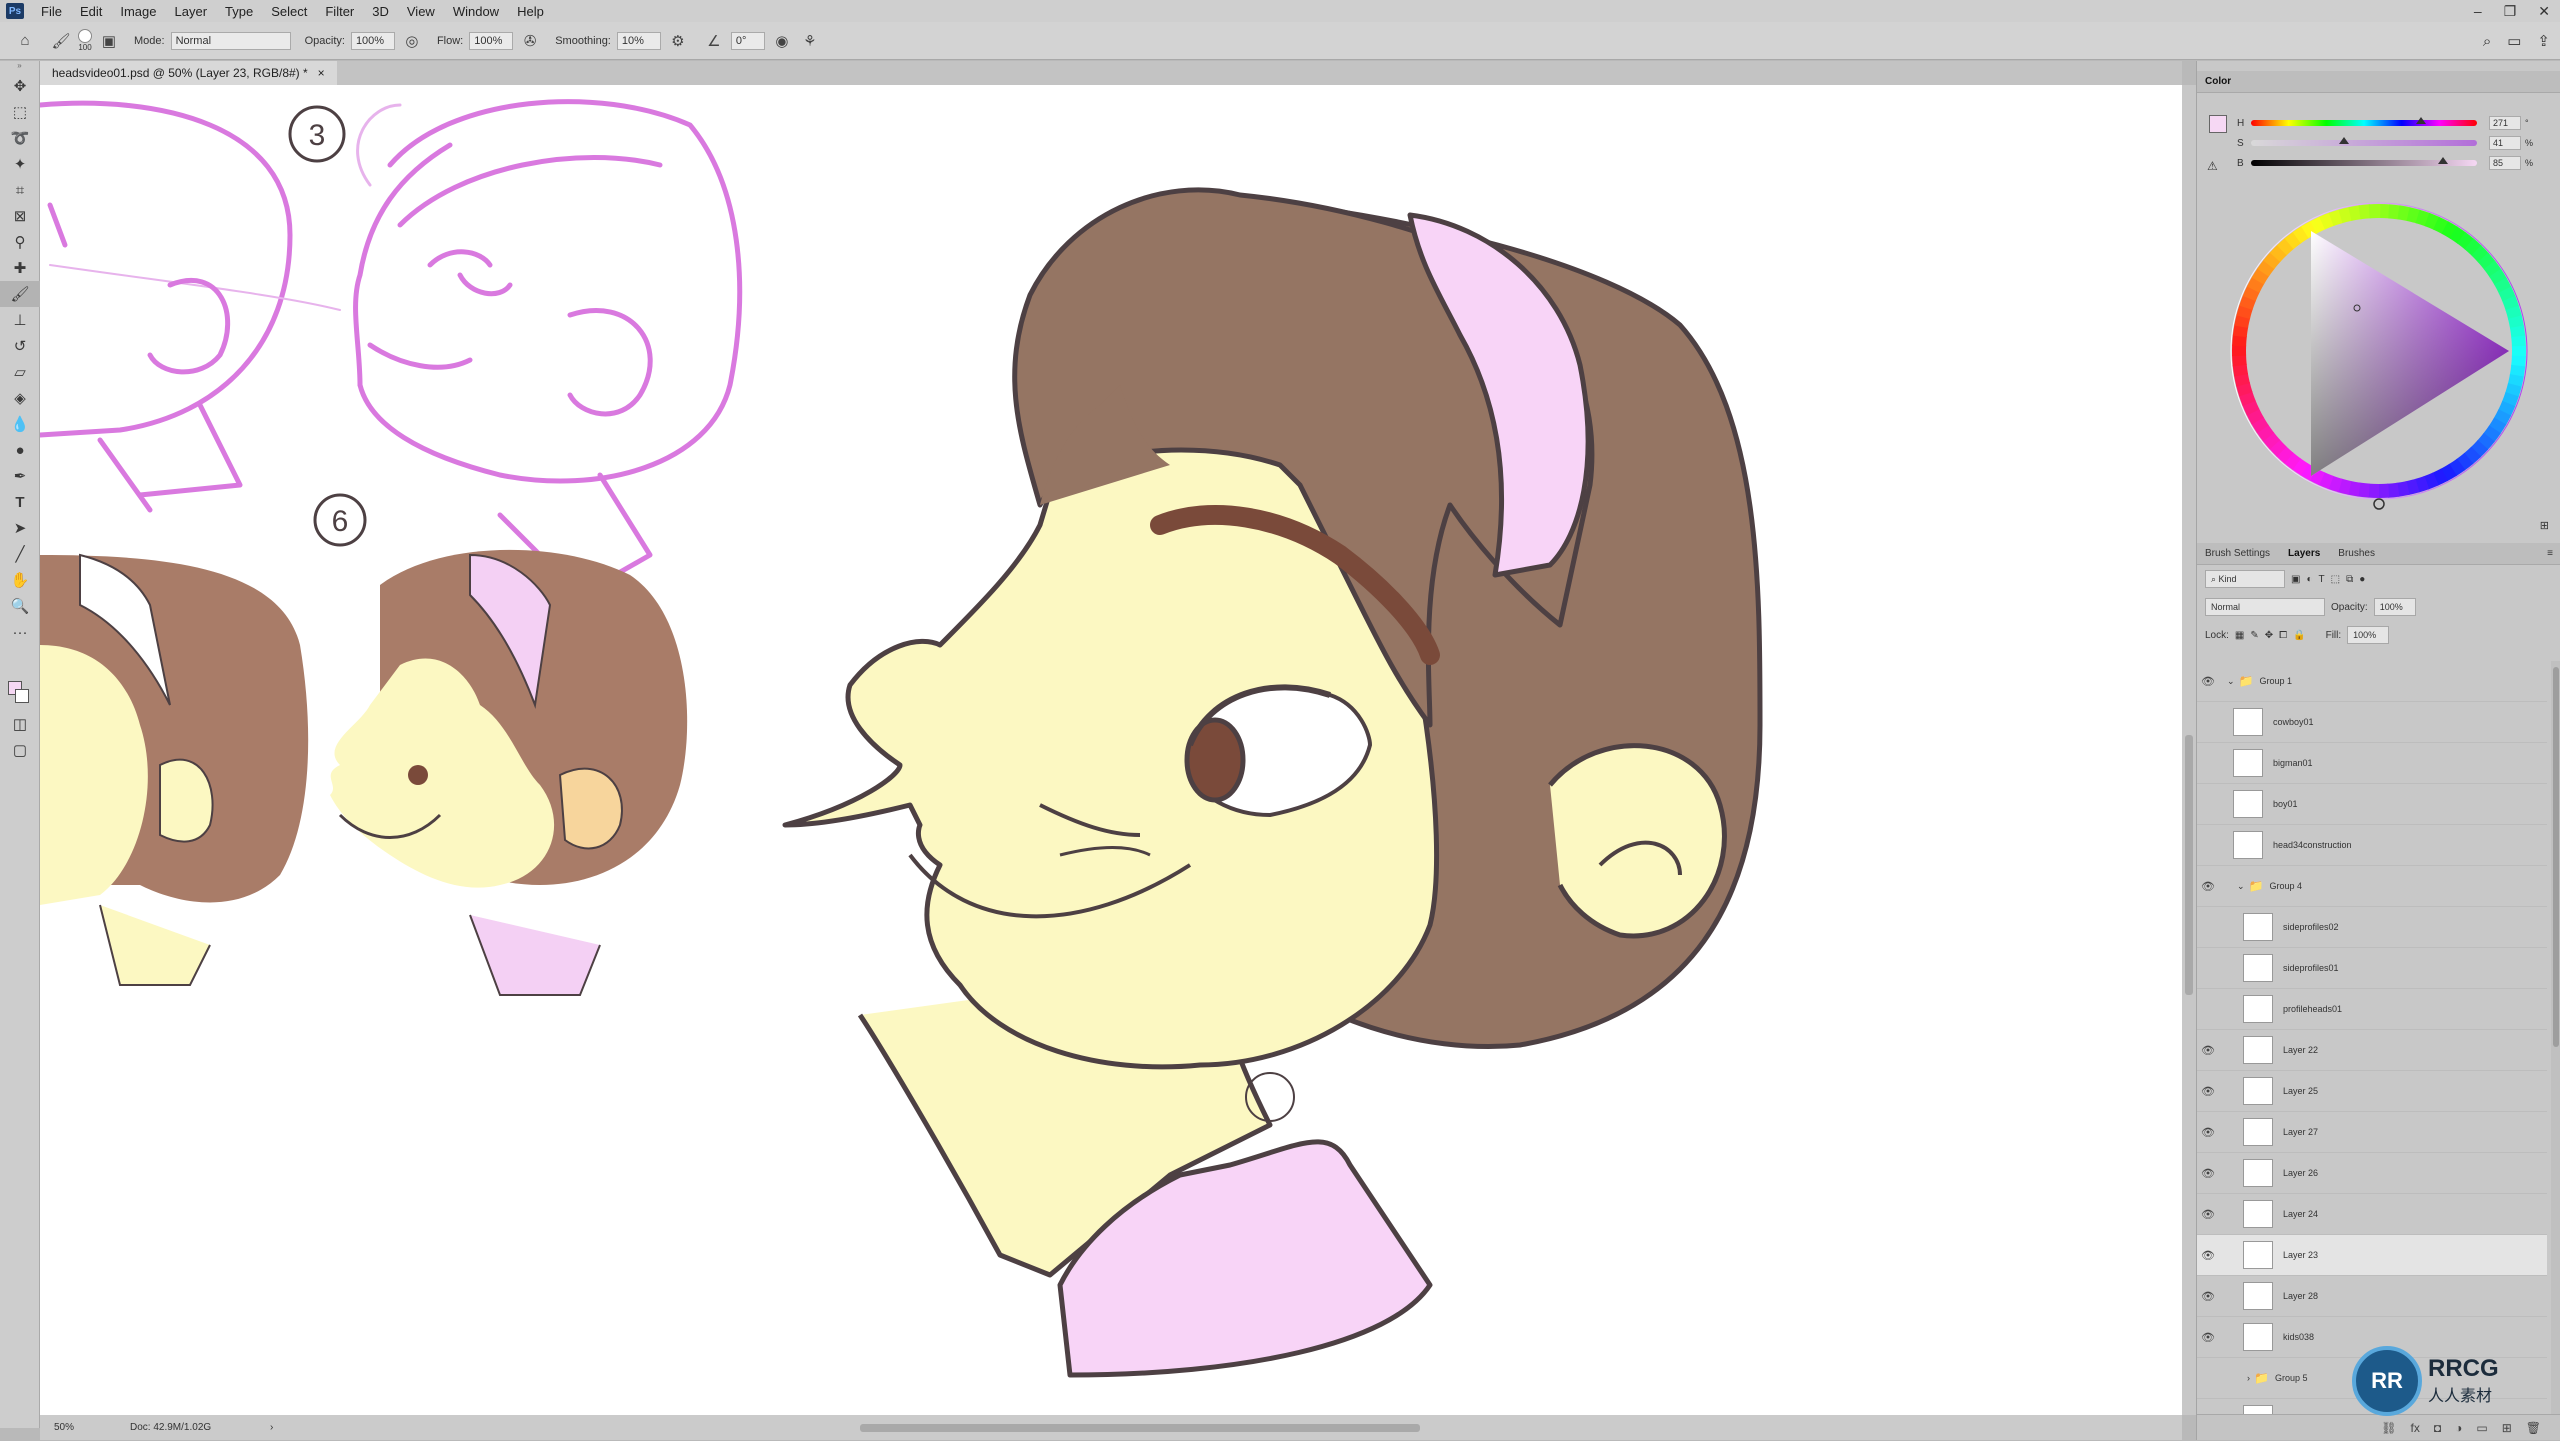 This screenshot has width=2560, height=1441. Describe the element at coordinates (20, 398) in the screenshot. I see `paint-bucket-tool-icon: ◈` at that location.